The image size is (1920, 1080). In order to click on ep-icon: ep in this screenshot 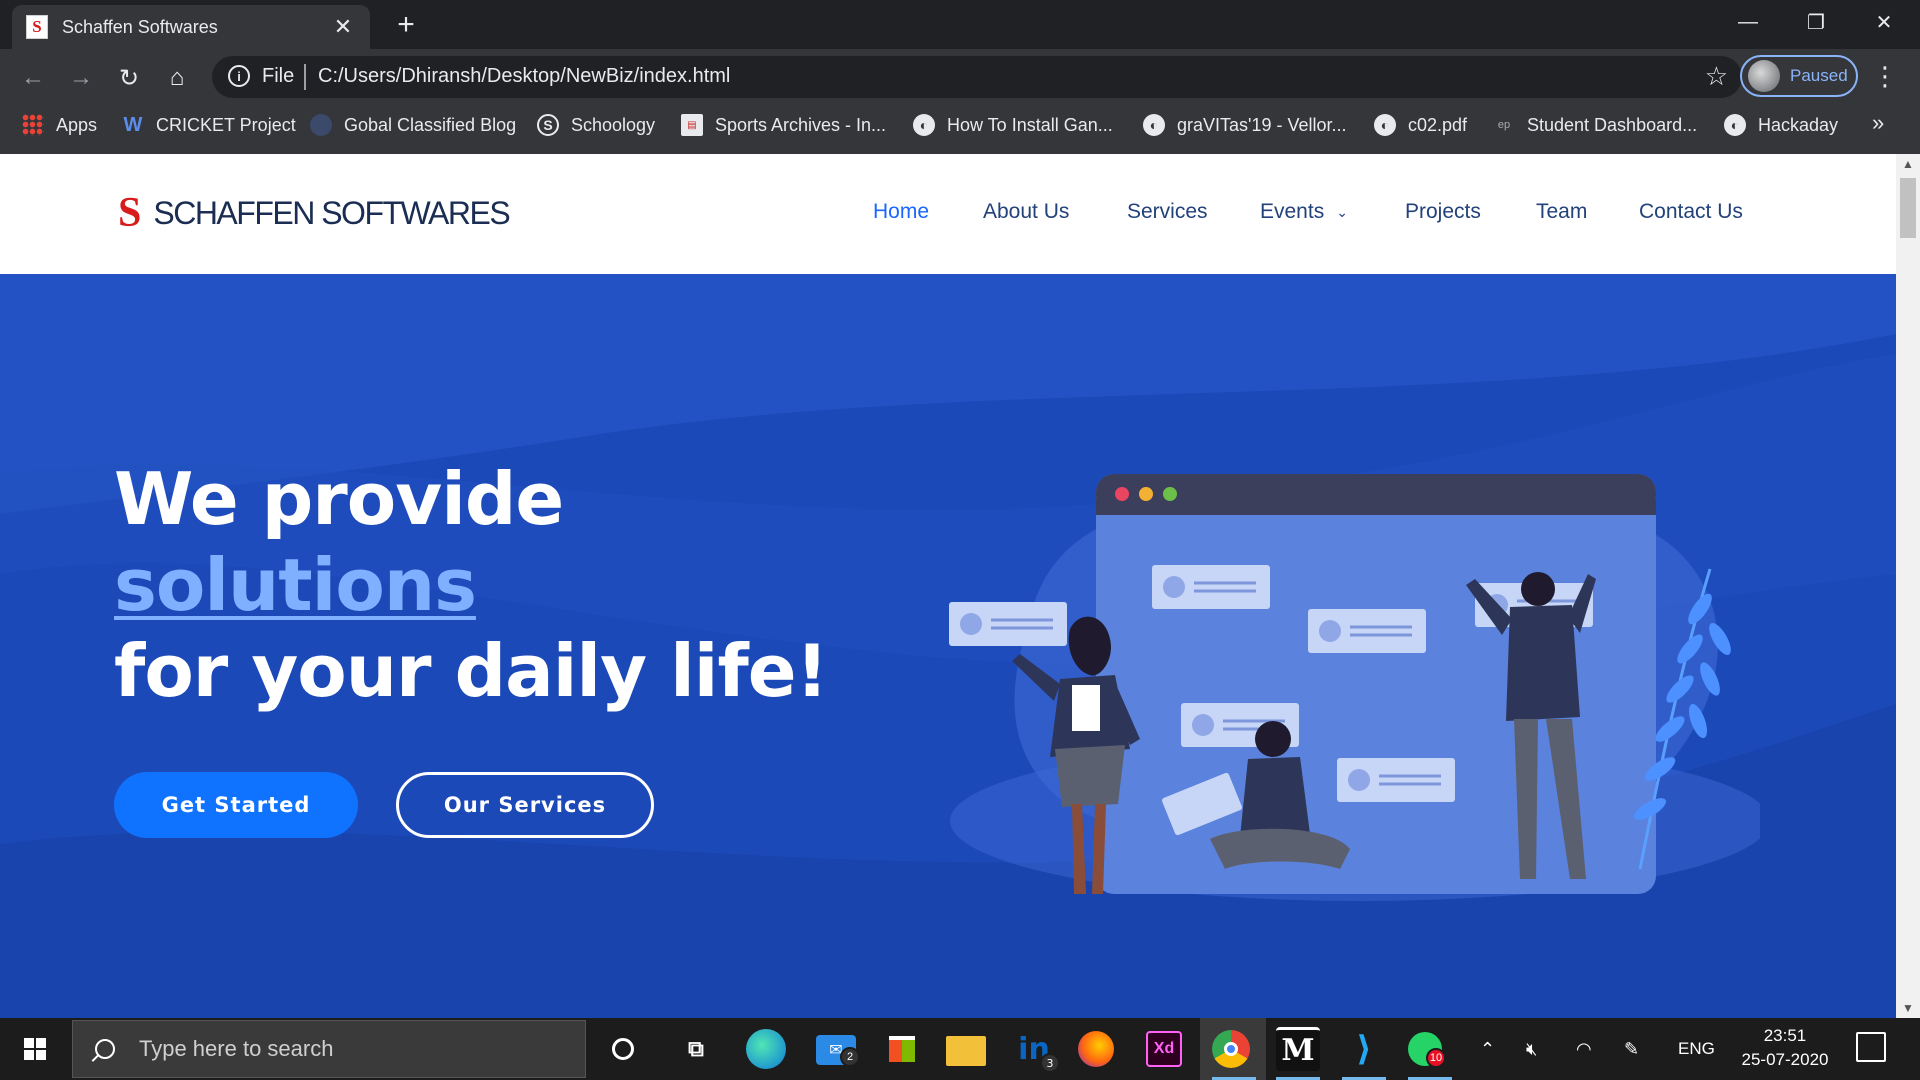, I will do `click(1504, 125)`.